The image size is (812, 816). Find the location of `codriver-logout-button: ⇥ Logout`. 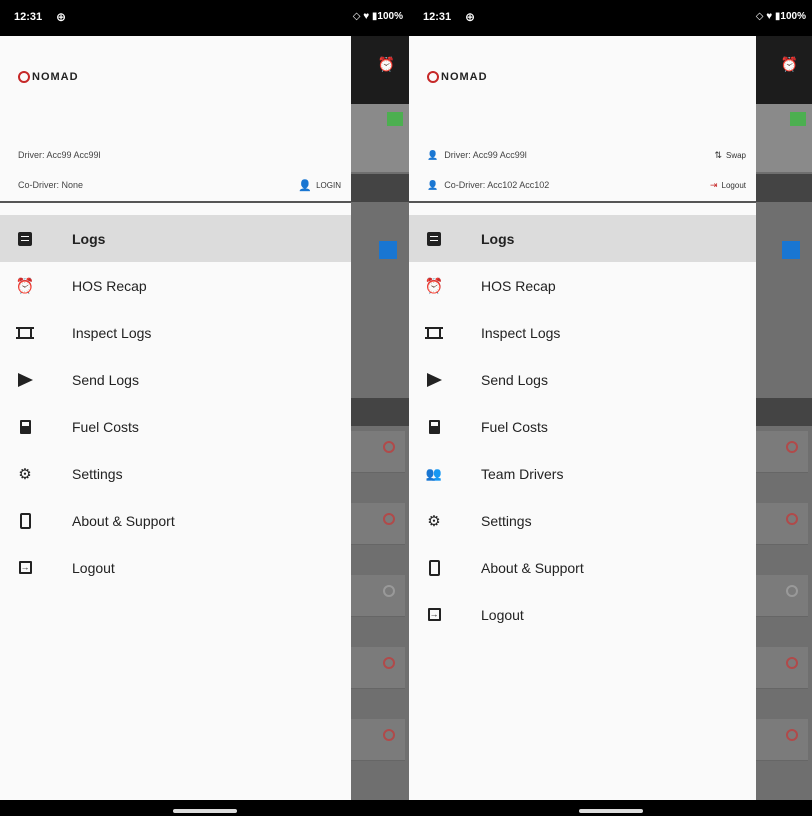

codriver-logout-button: ⇥ Logout is located at coordinates (728, 185).